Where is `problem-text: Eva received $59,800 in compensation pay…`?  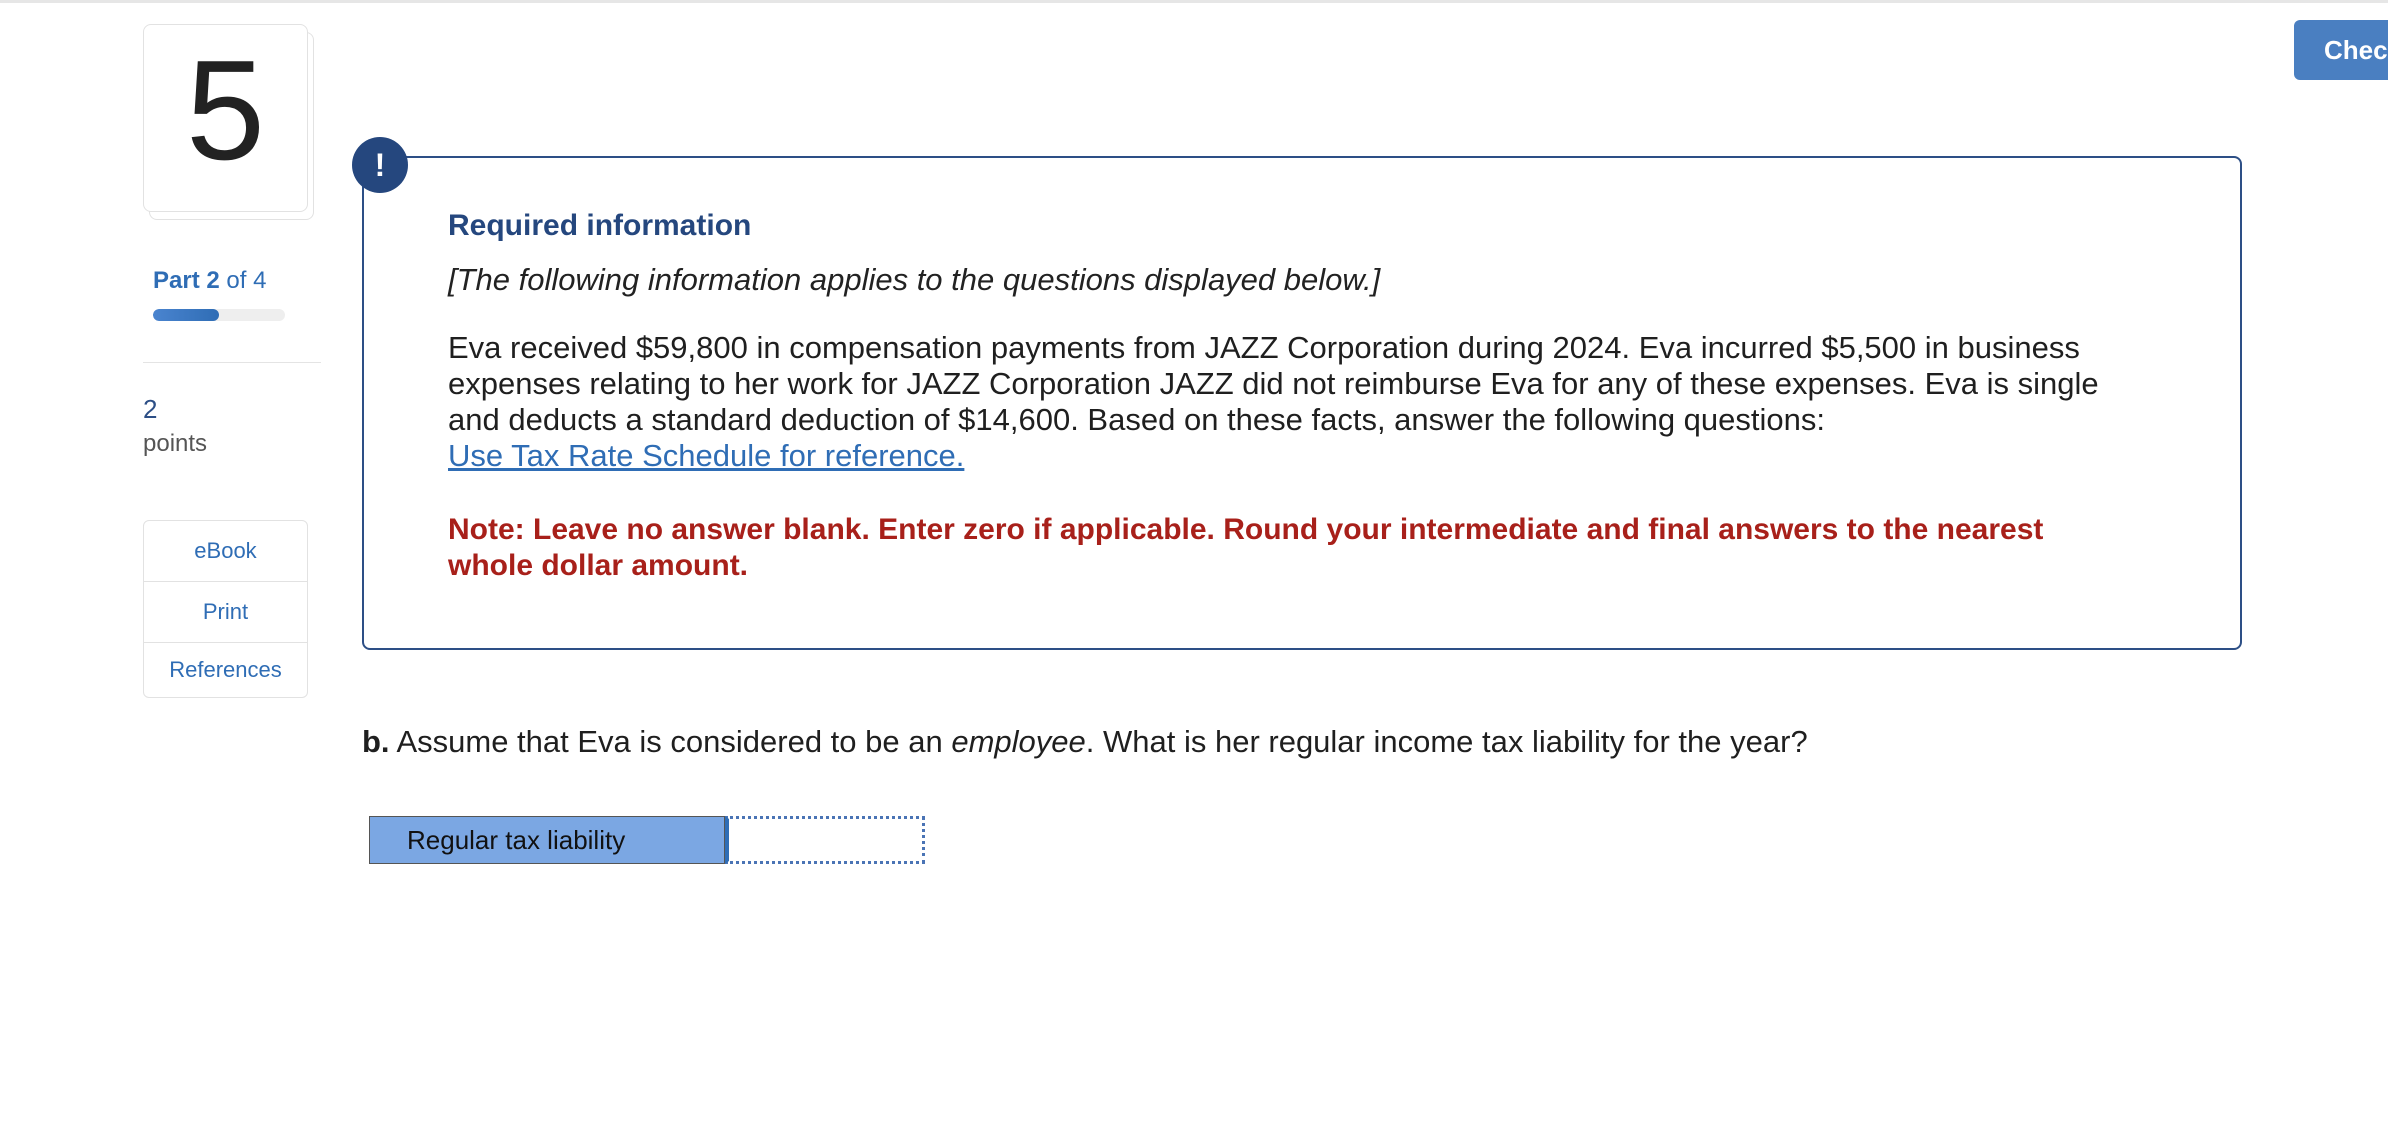
problem-text: Eva received $59,800 in compensation pay… is located at coordinates (1273, 383).